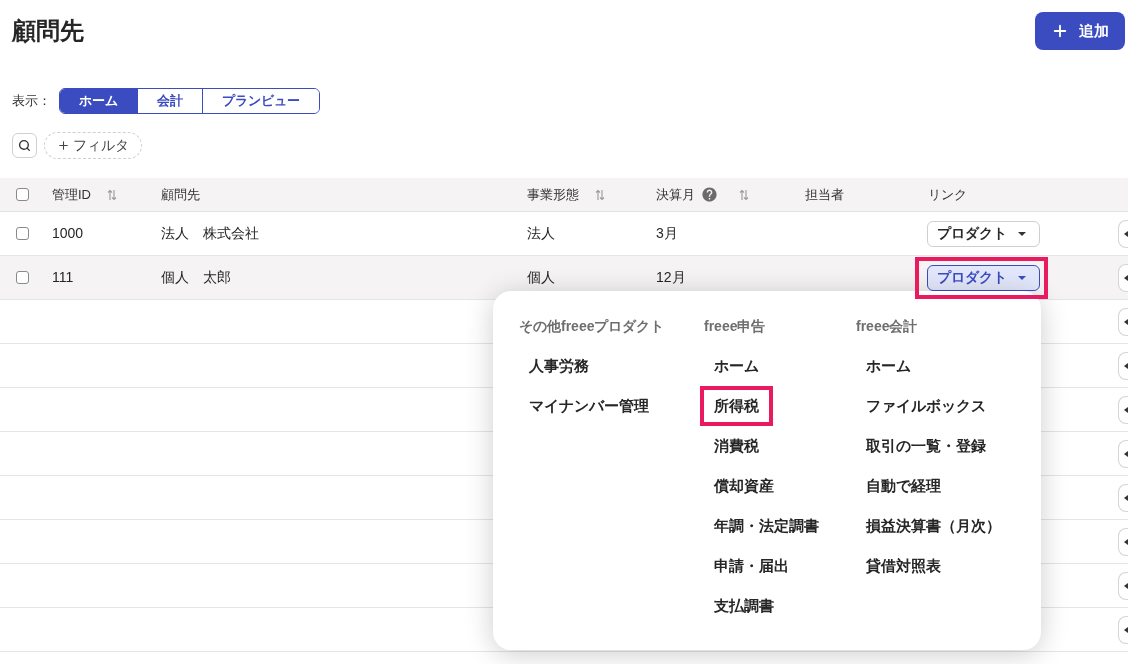 The height and width of the screenshot is (664, 1128). What do you see at coordinates (541, 277) in the screenshot?
I see `table-cell-text: 個人` at bounding box center [541, 277].